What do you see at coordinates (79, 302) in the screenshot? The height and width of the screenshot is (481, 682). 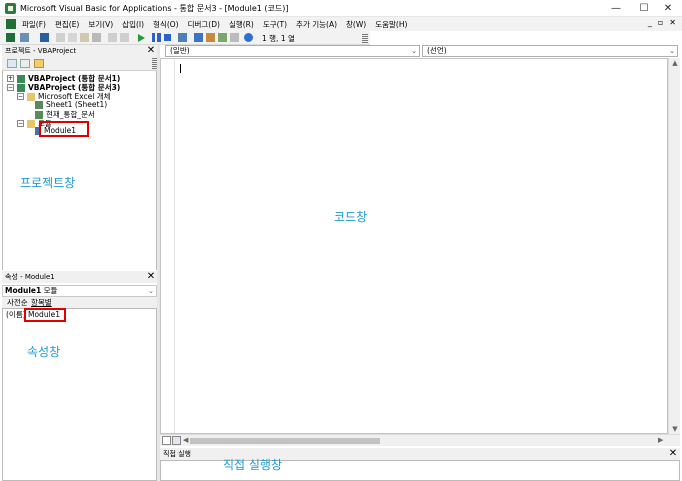 I see `properties-tabs: 사전순 항목별` at bounding box center [79, 302].